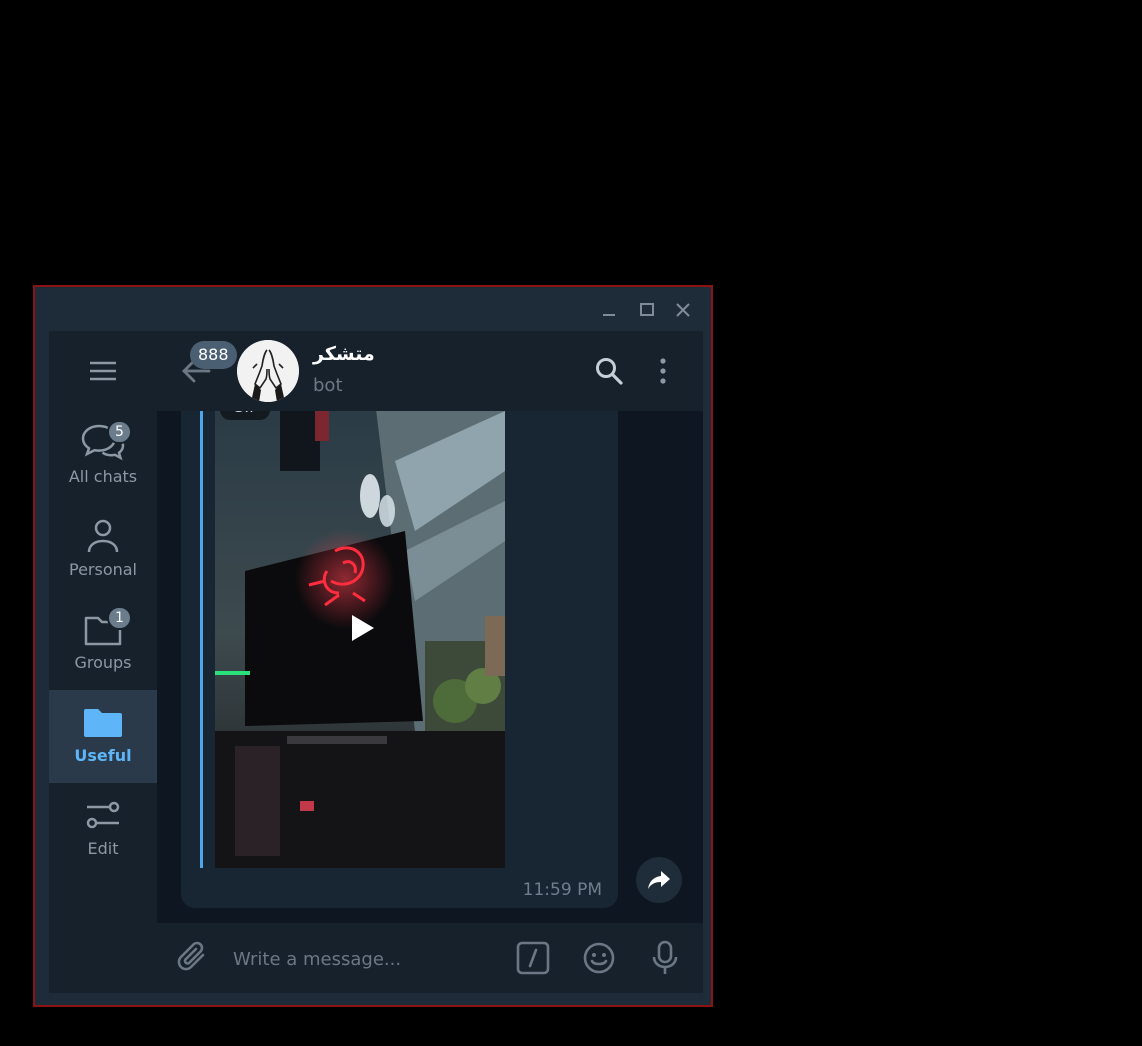 The image size is (1142, 1046). What do you see at coordinates (103, 848) in the screenshot?
I see `folder-label: Edit` at bounding box center [103, 848].